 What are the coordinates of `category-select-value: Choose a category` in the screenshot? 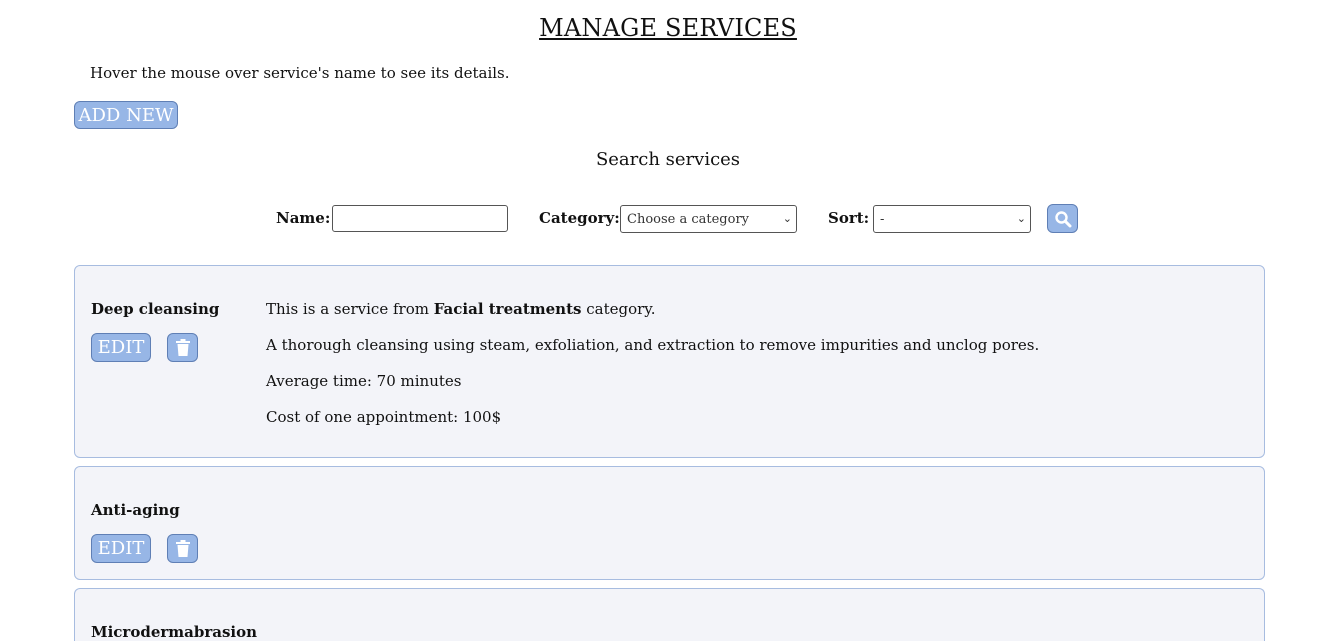 It's located at (688, 219).